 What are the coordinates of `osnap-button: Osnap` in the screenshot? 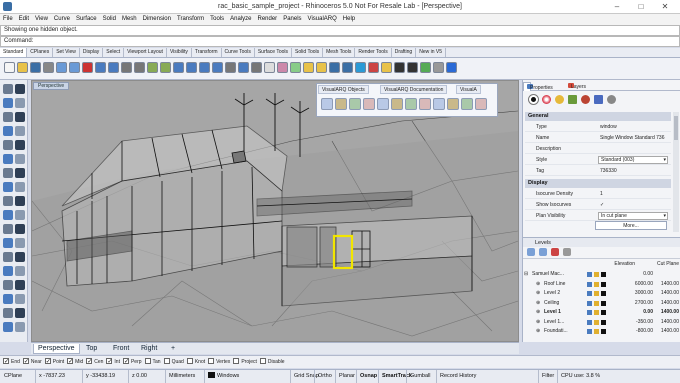 It's located at (366, 376).